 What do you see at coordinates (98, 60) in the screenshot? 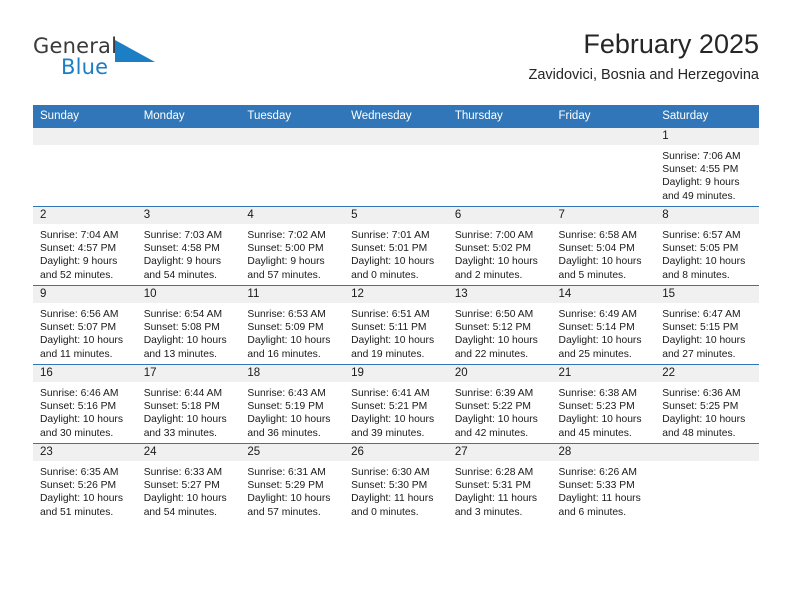
I see `brand-logo: General Blue` at bounding box center [98, 60].